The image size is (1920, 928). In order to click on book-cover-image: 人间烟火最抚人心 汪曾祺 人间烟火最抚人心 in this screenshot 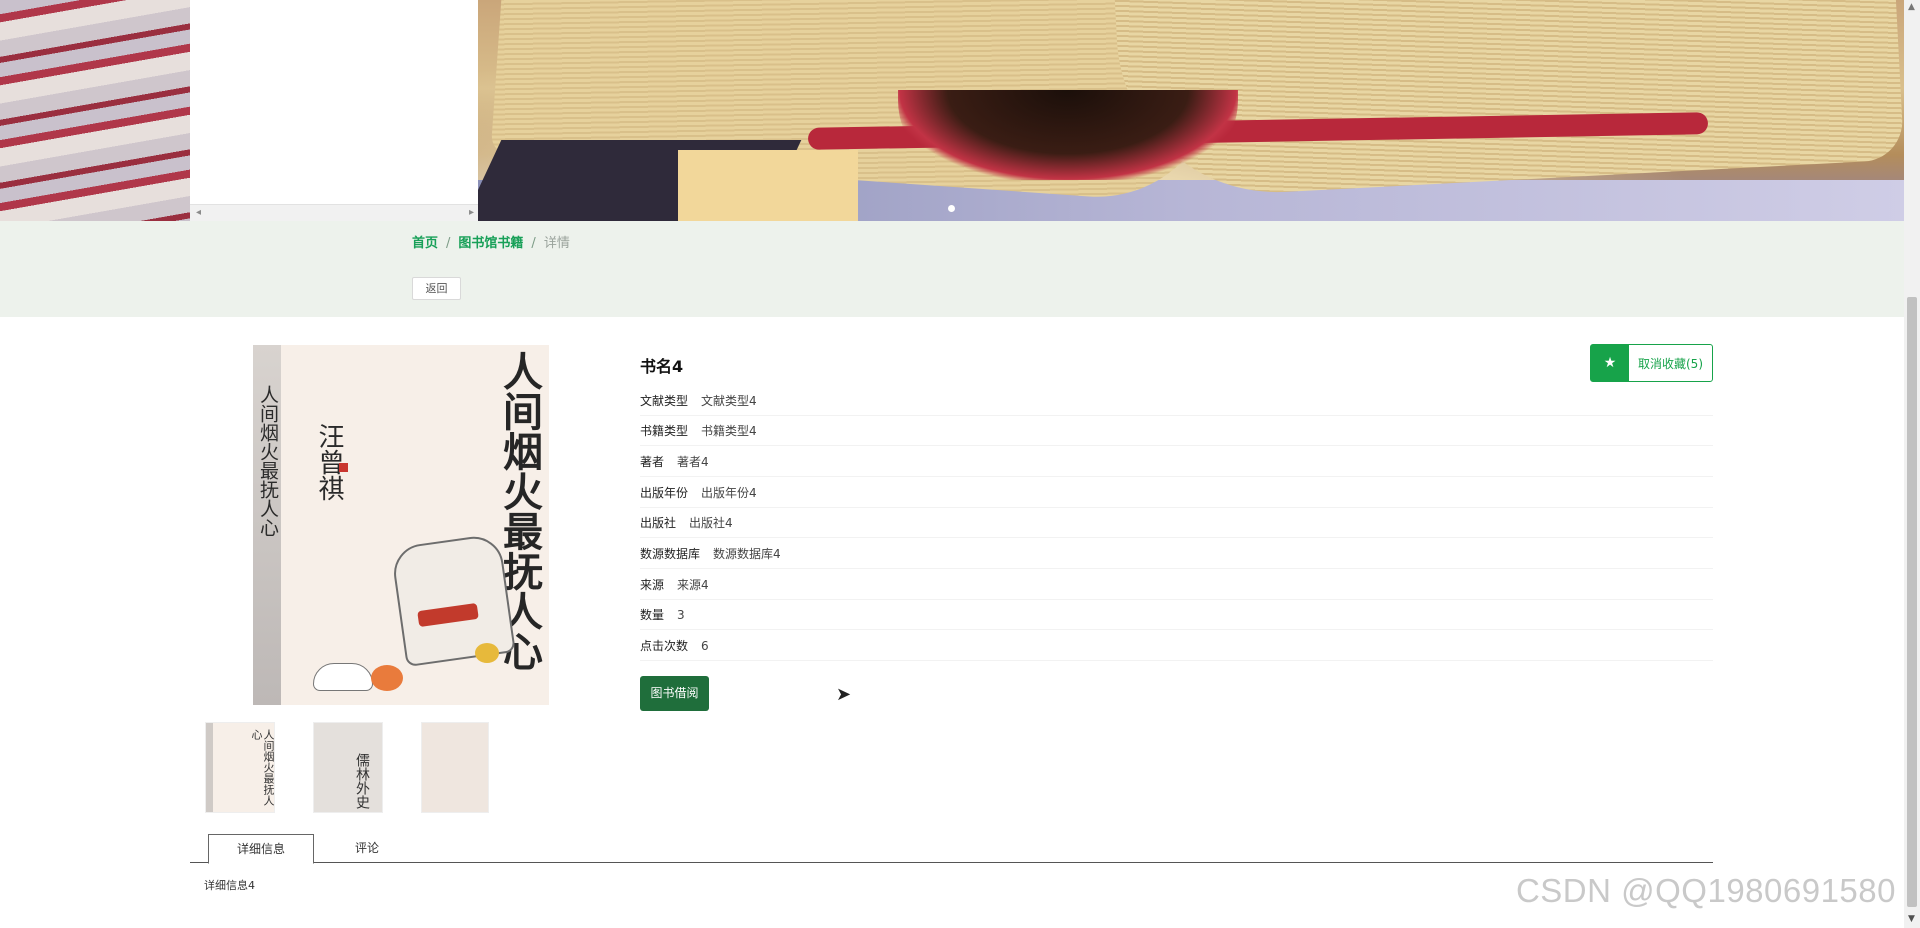, I will do `click(401, 525)`.